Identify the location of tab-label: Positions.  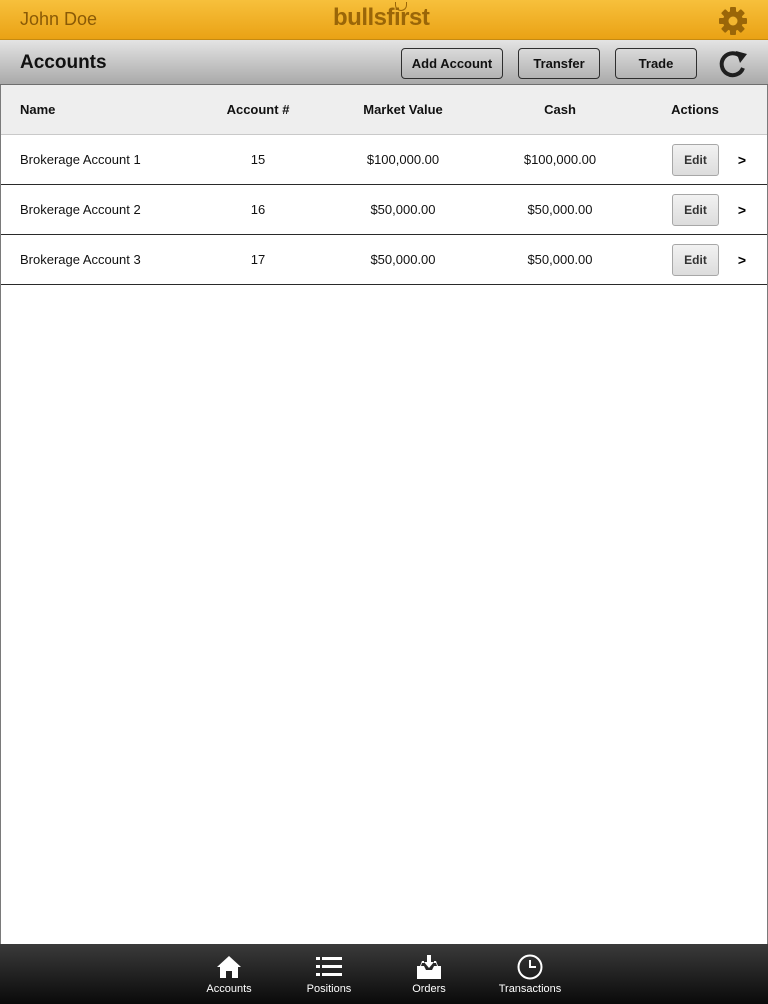
(329, 989).